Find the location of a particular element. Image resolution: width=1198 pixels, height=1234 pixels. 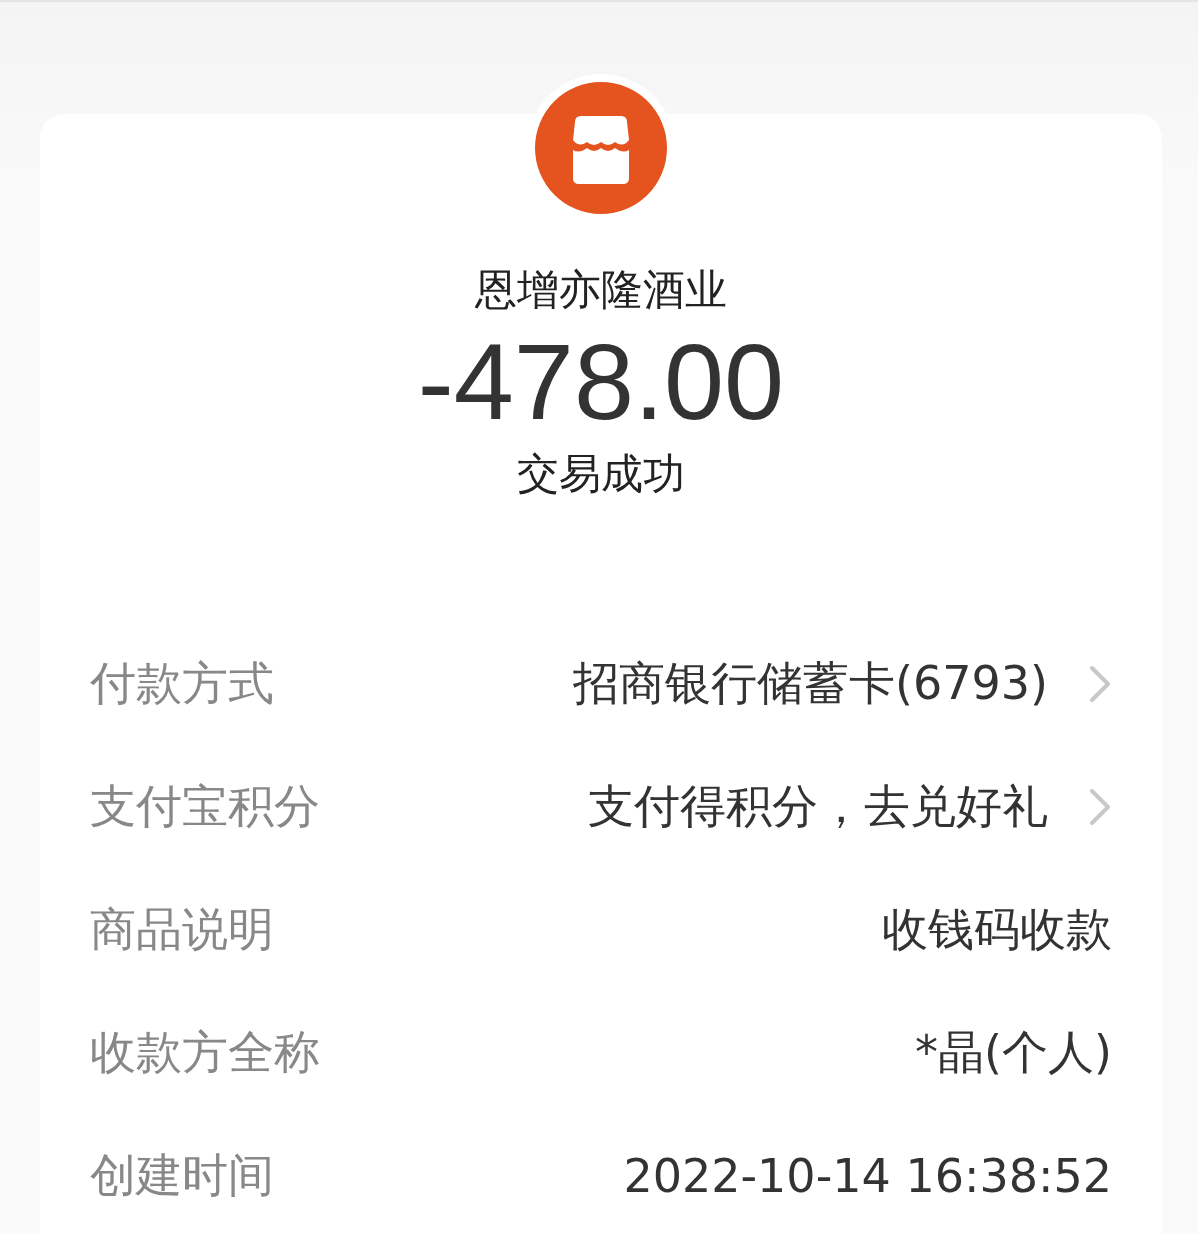

detail-value: *晶(个人) is located at coordinates (1013, 1052).